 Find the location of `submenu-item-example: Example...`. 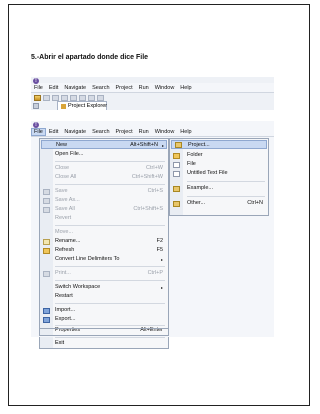

submenu-item-example: Example... is located at coordinates (226, 188).